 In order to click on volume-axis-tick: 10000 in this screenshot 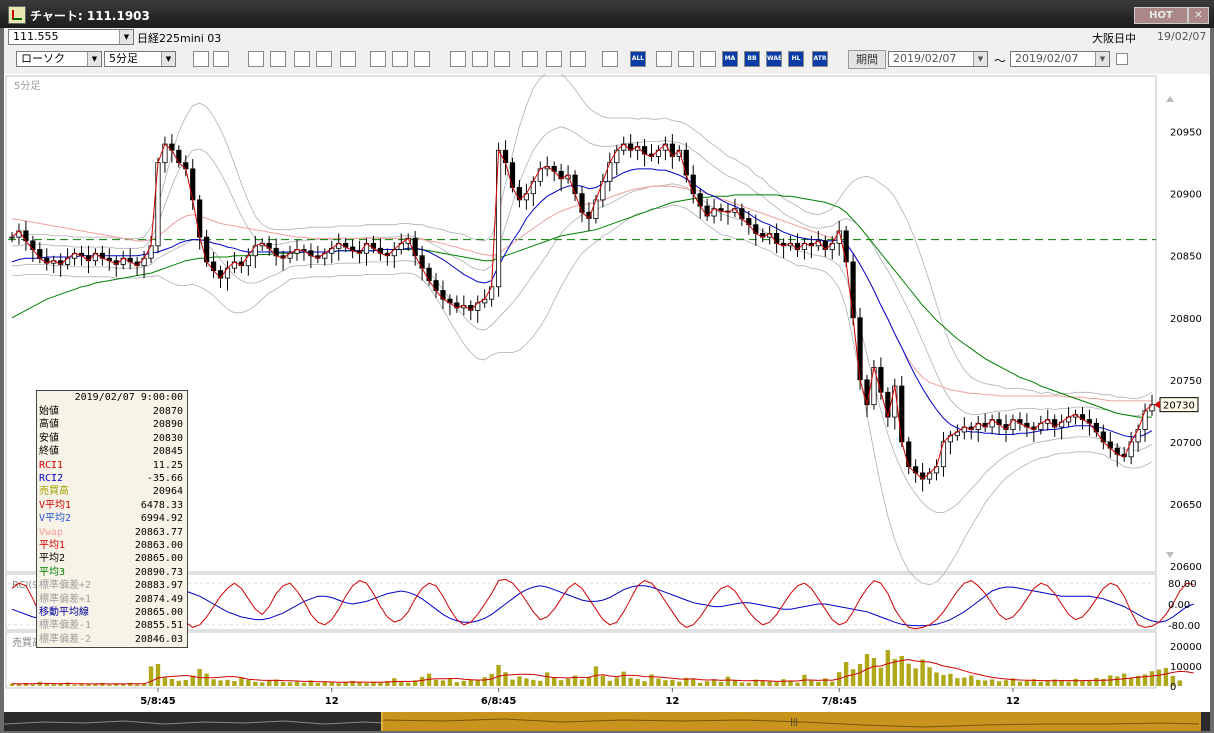, I will do `click(1186, 667)`.